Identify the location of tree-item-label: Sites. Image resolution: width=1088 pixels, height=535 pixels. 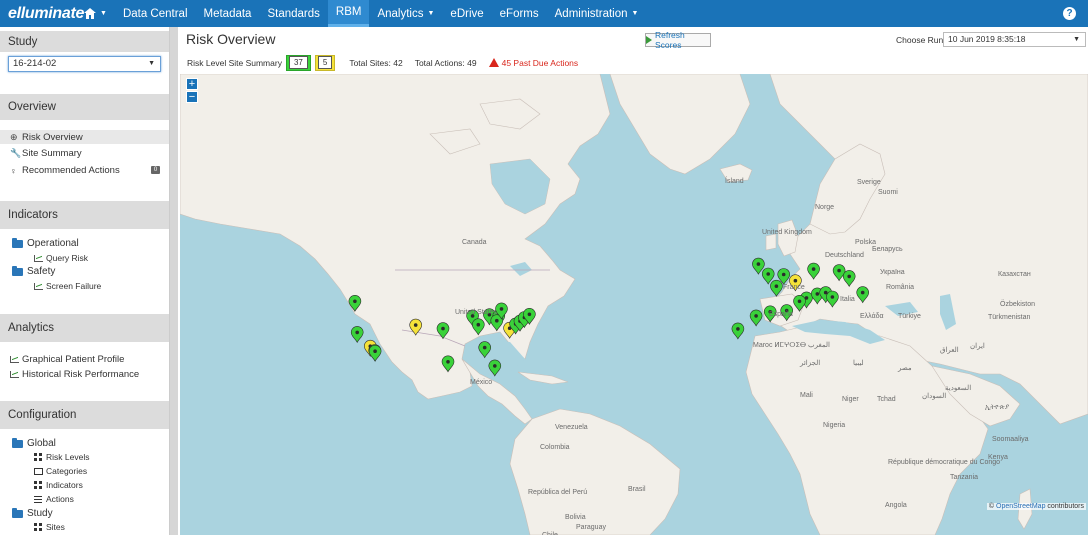
(55, 527).